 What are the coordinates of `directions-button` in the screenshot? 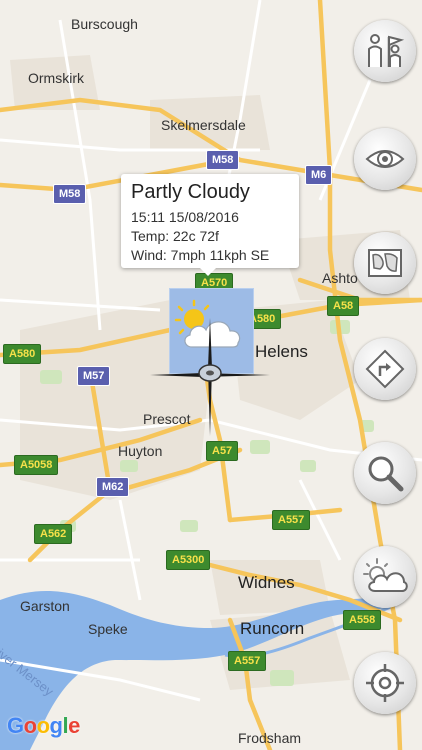 It's located at (385, 369).